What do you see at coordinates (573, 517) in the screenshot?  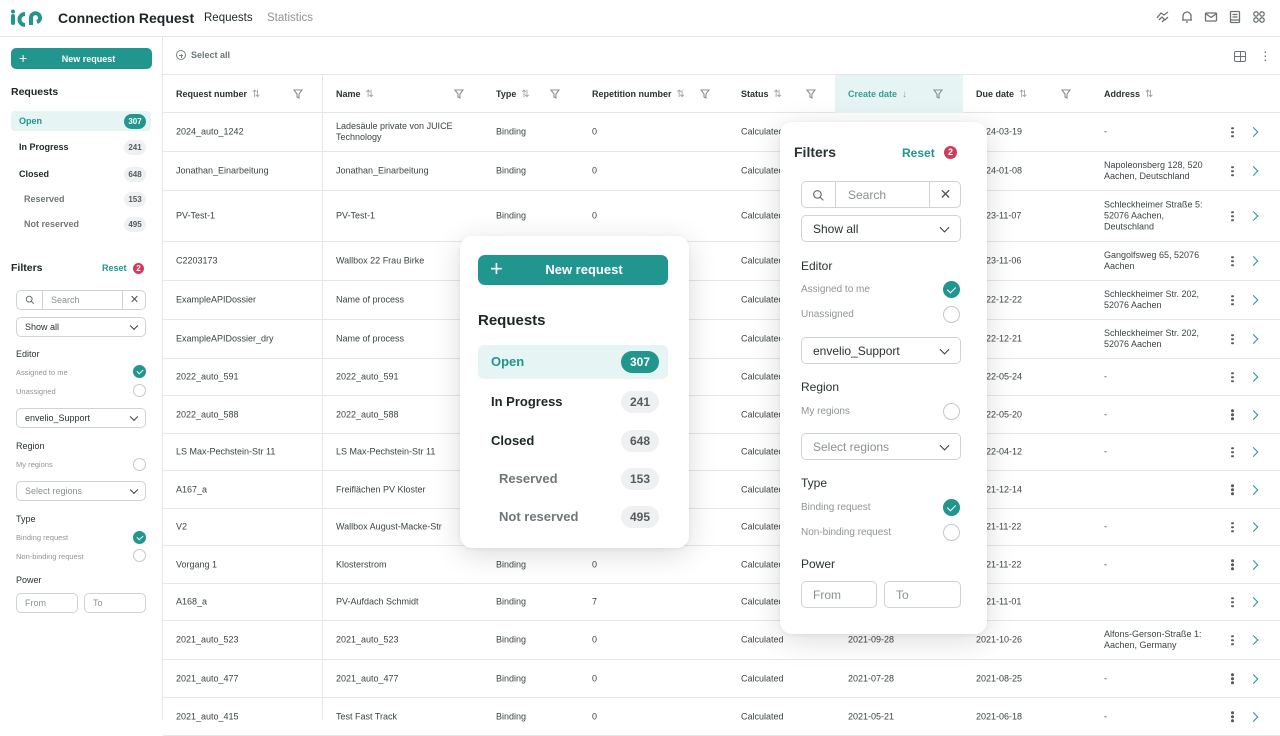 I see `panel-item-not-reserved: Not reserved 495` at bounding box center [573, 517].